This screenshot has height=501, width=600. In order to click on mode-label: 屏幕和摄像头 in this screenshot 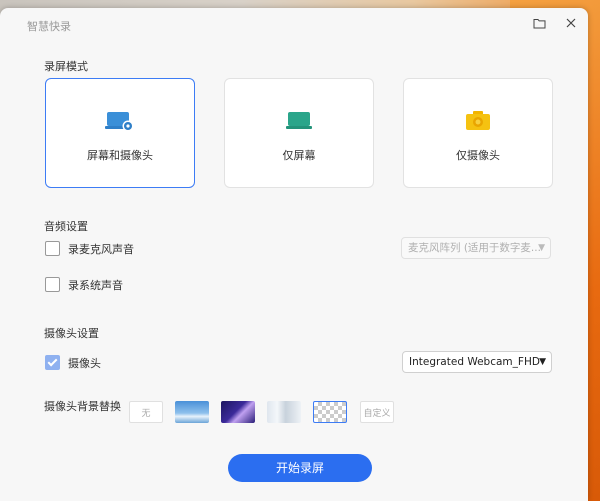, I will do `click(120, 155)`.